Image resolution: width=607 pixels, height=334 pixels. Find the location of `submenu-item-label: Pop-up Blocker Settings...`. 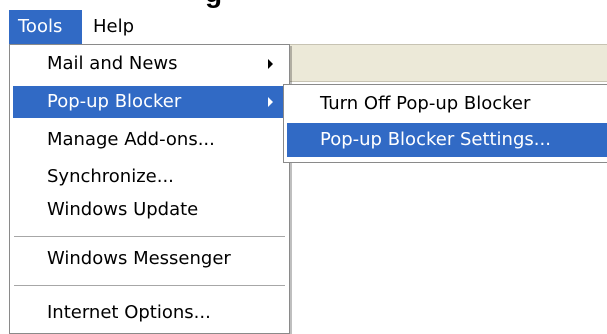

submenu-item-label: Pop-up Blocker Settings... is located at coordinates (435, 139).